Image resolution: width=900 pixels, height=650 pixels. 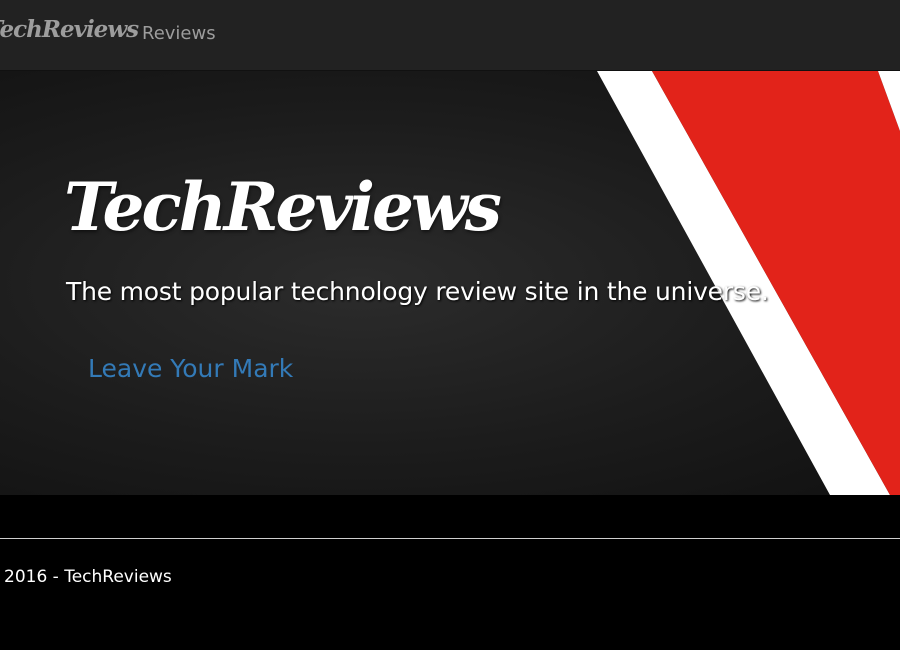 What do you see at coordinates (283, 207) in the screenshot?
I see `hero-title: TechReviews` at bounding box center [283, 207].